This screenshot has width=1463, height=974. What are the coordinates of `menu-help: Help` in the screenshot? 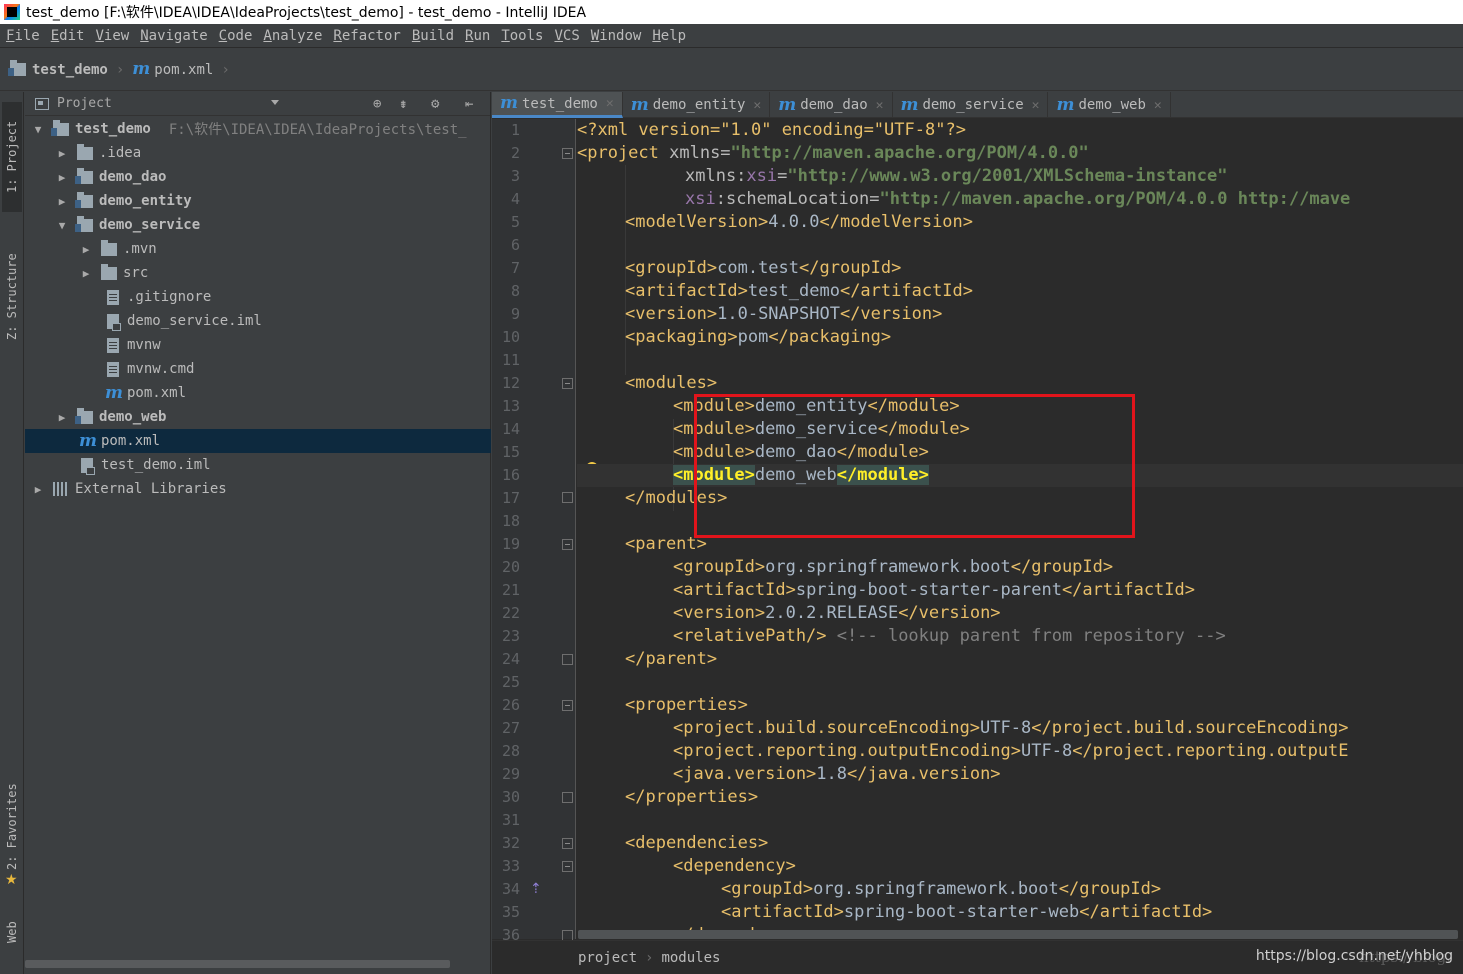 It's located at (669, 36).